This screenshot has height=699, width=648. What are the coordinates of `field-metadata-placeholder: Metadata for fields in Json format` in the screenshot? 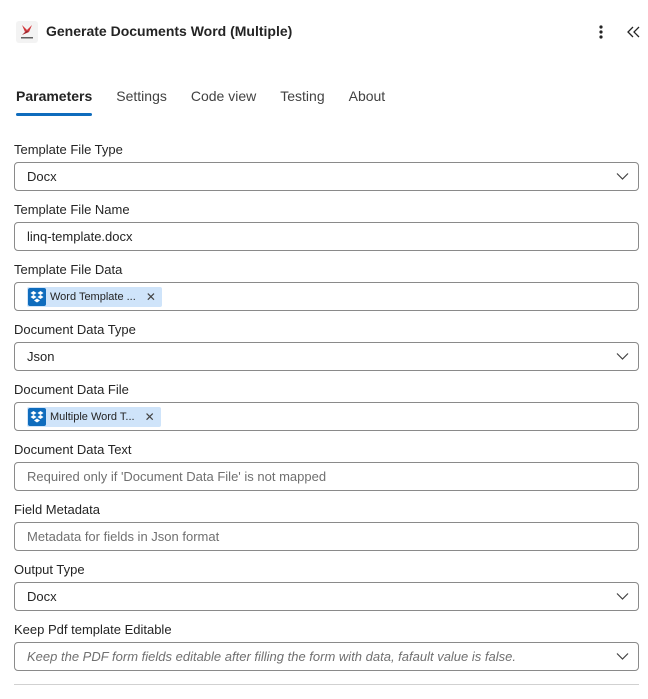 It's located at (123, 536).